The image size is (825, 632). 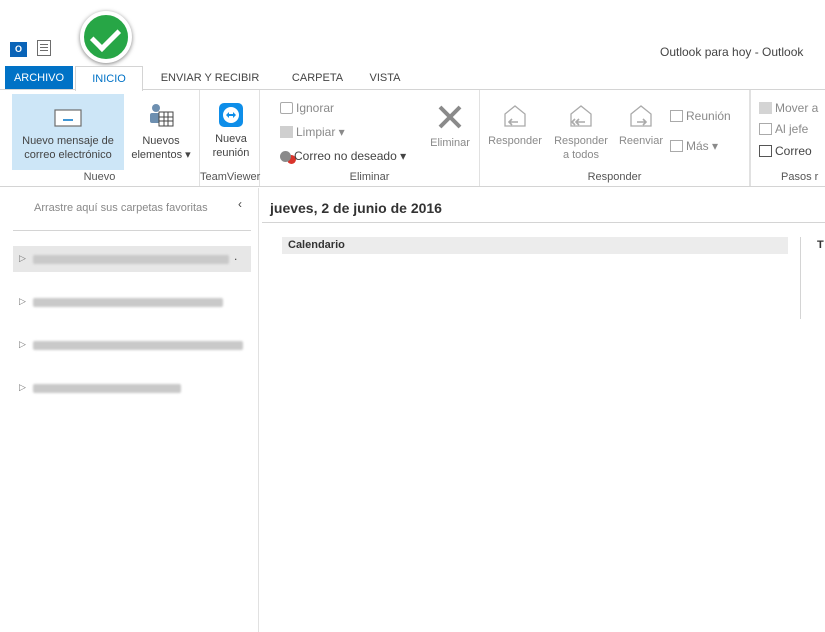 I want to click on quickstep-email-button: Correo, so click(x=785, y=151).